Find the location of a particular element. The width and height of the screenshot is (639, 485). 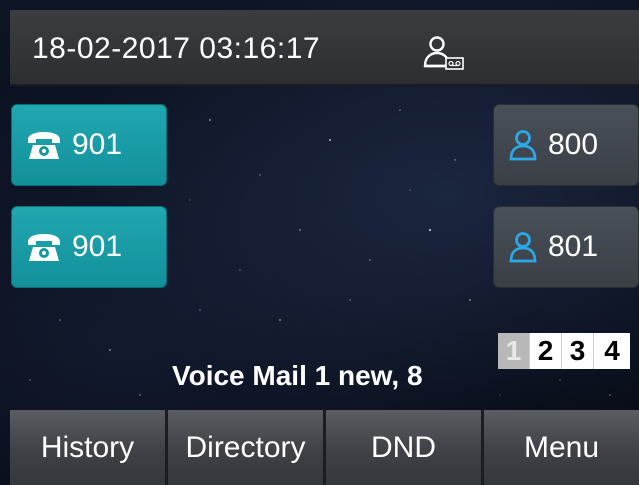

menu-softkey: Menu is located at coordinates (561, 447).